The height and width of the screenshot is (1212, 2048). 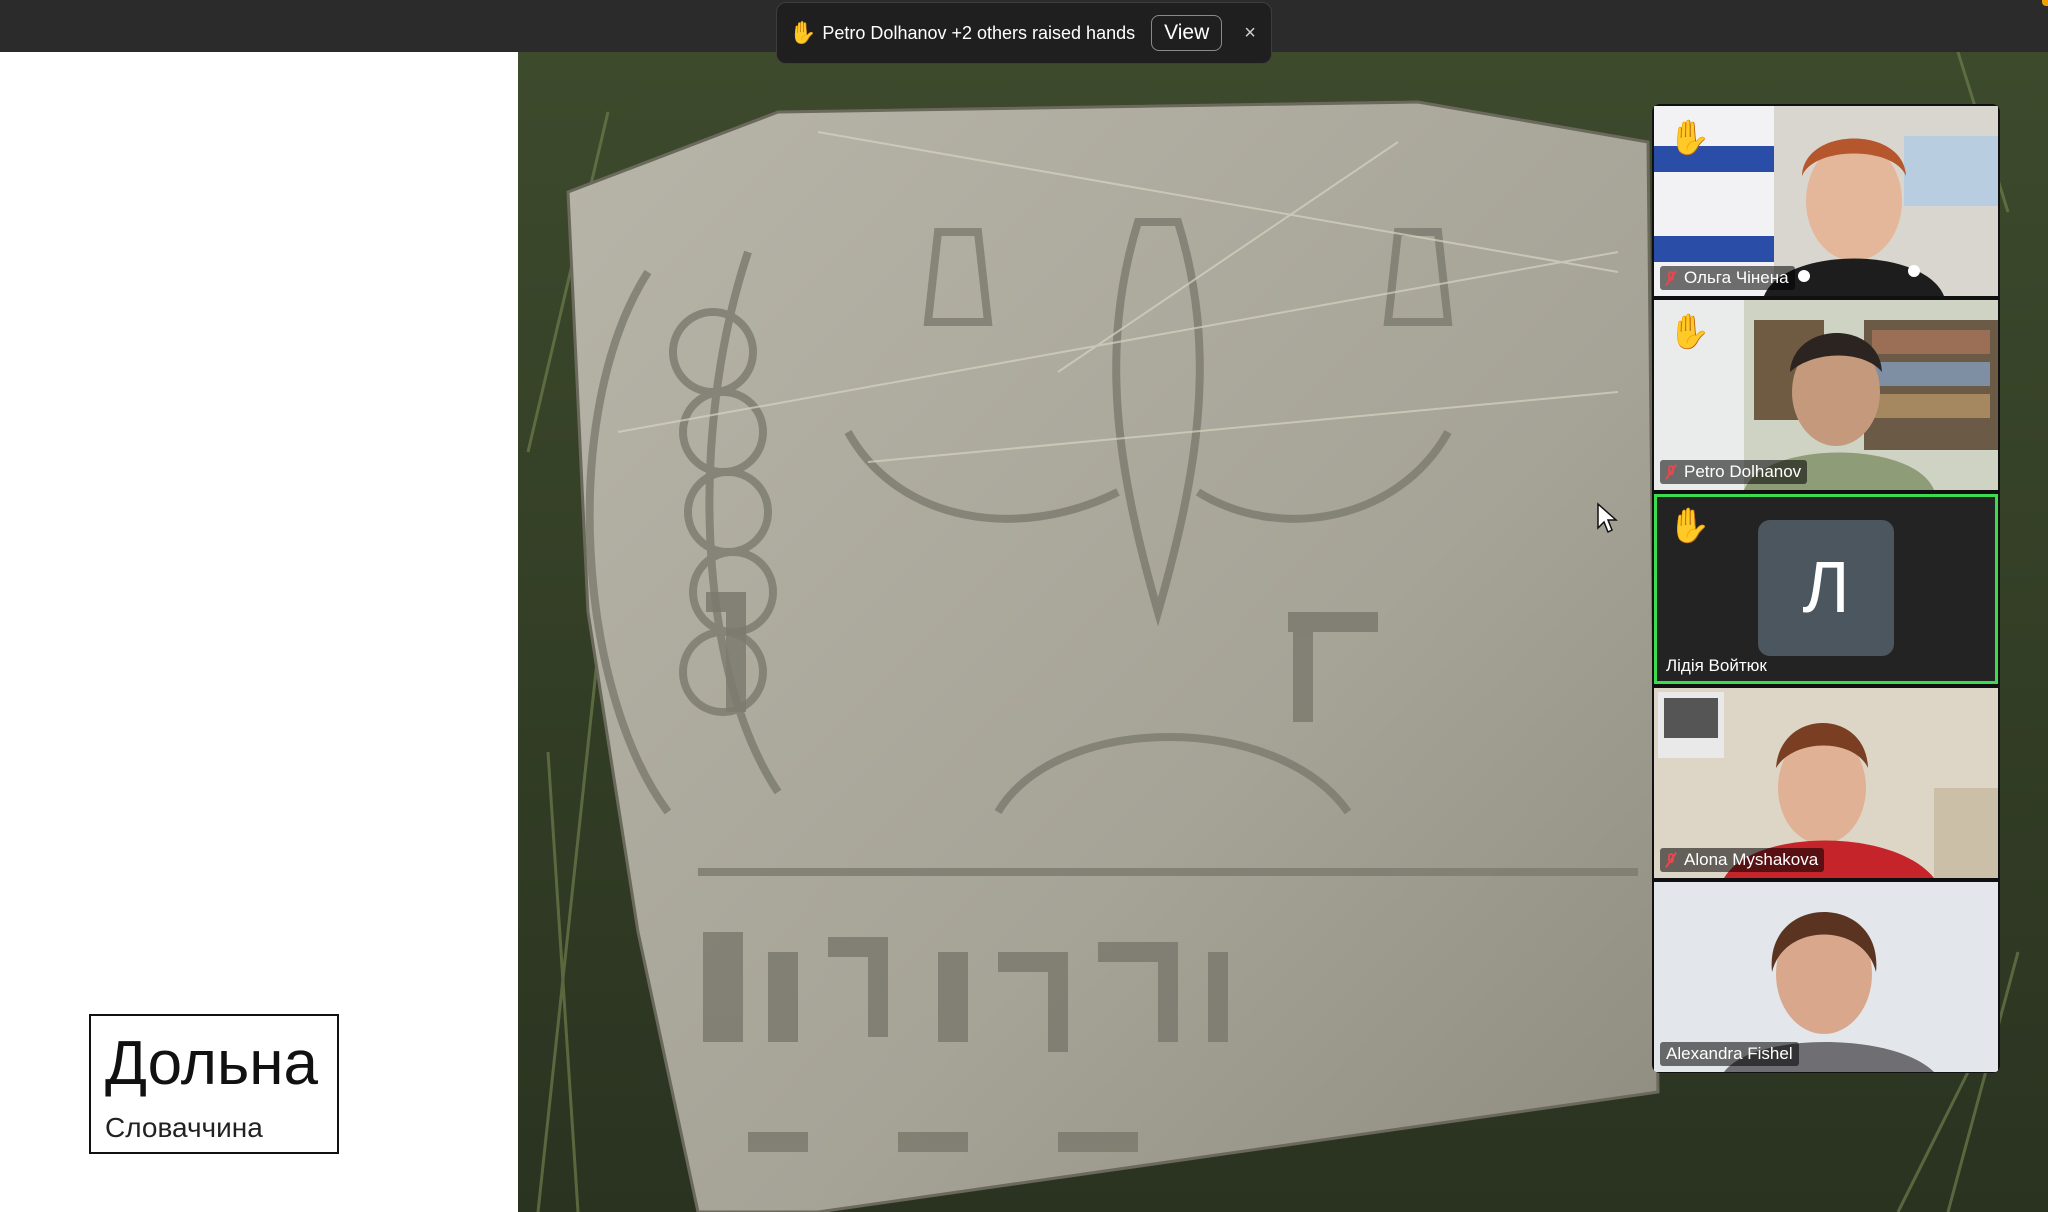 I want to click on participant-tile: ✋ Ольга Чінена, so click(x=1826, y=201).